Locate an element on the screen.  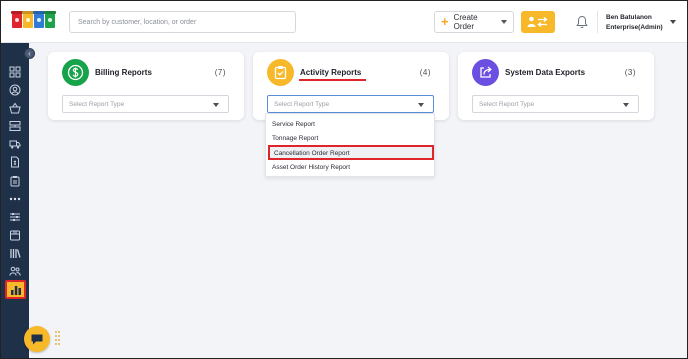
report-count: (4) is located at coordinates (425, 72).